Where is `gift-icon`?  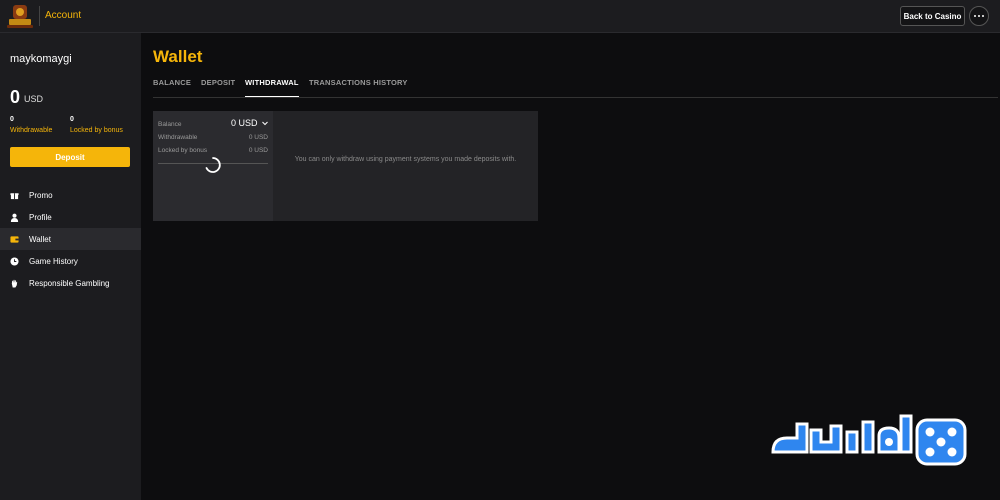
gift-icon is located at coordinates (14, 195).